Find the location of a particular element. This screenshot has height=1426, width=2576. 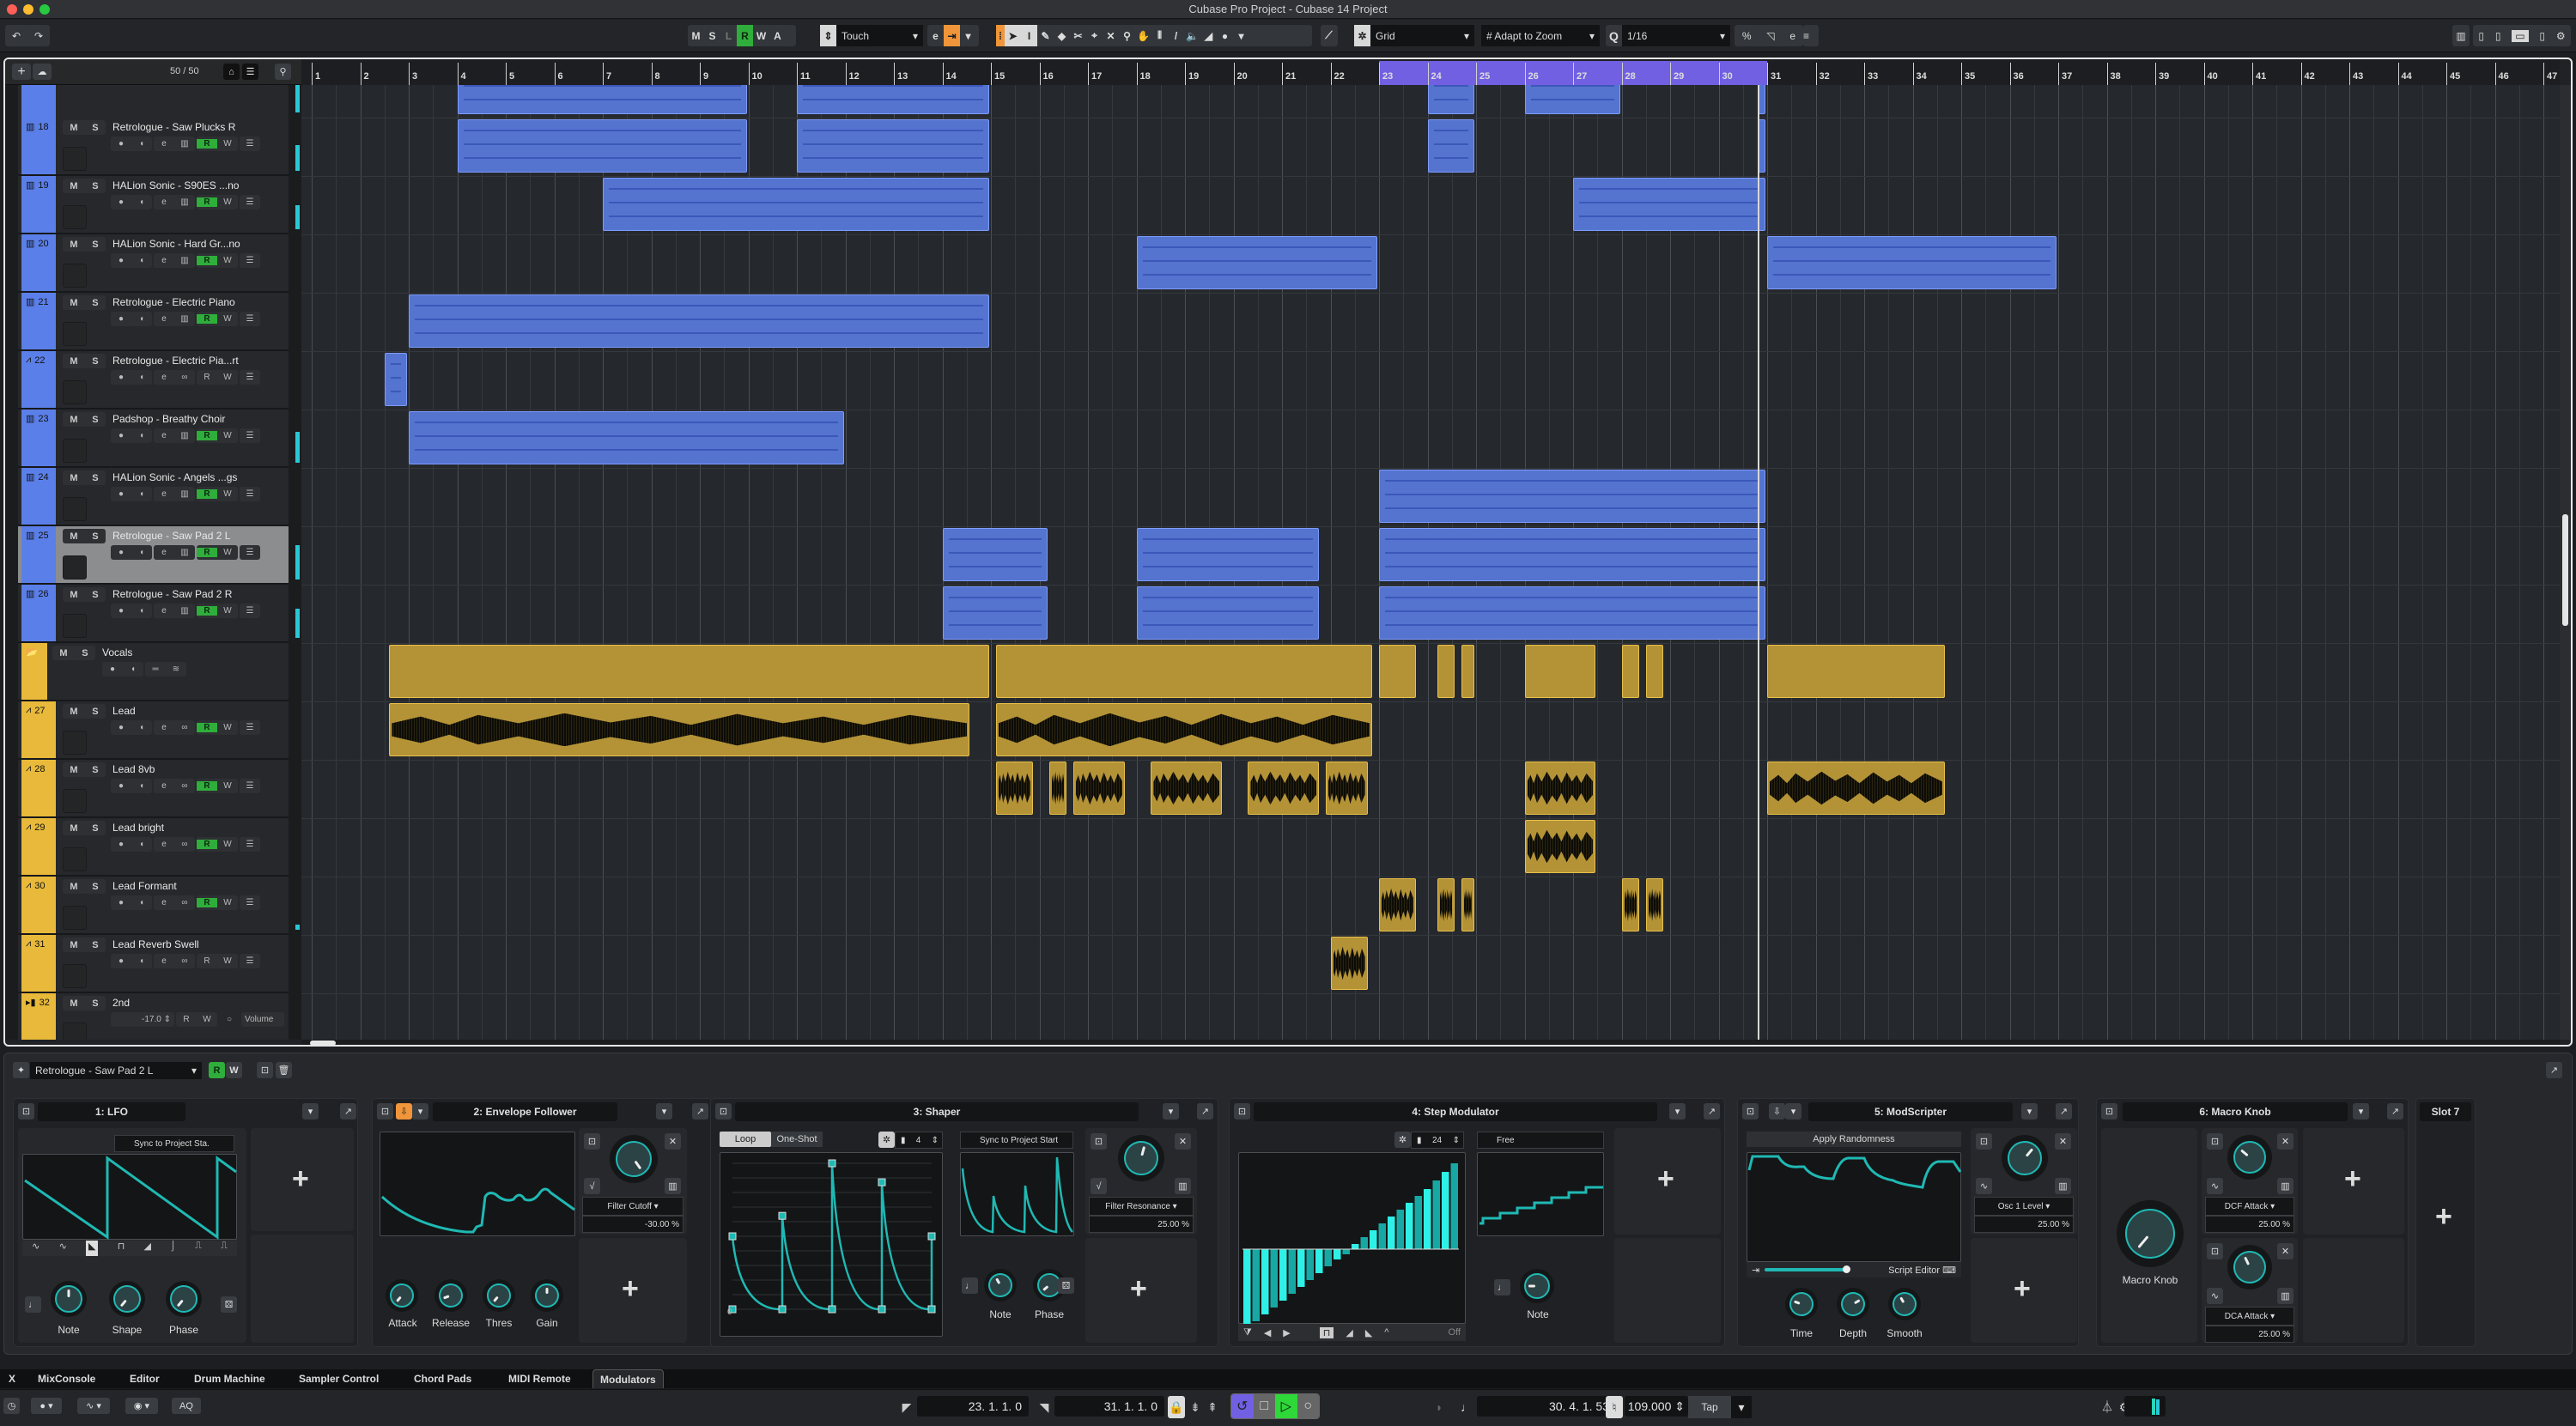

tab-sampler-control: Sampler Control is located at coordinates (339, 1378).